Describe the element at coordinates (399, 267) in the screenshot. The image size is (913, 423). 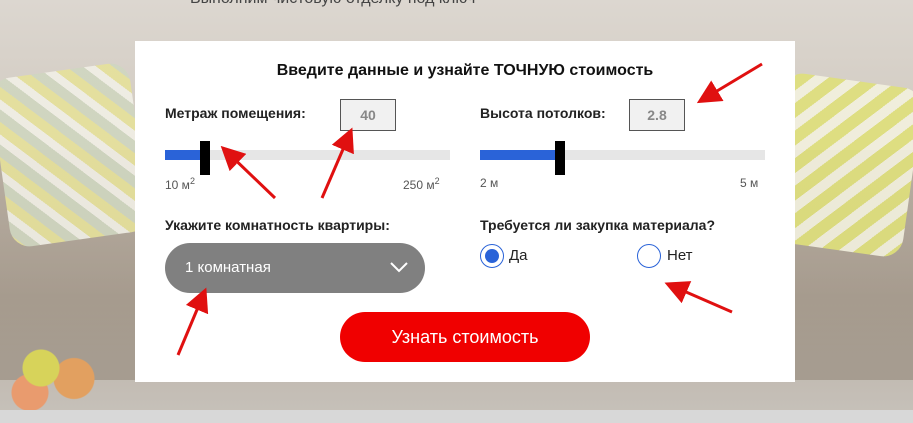
I see `chevron-down-icon` at that location.